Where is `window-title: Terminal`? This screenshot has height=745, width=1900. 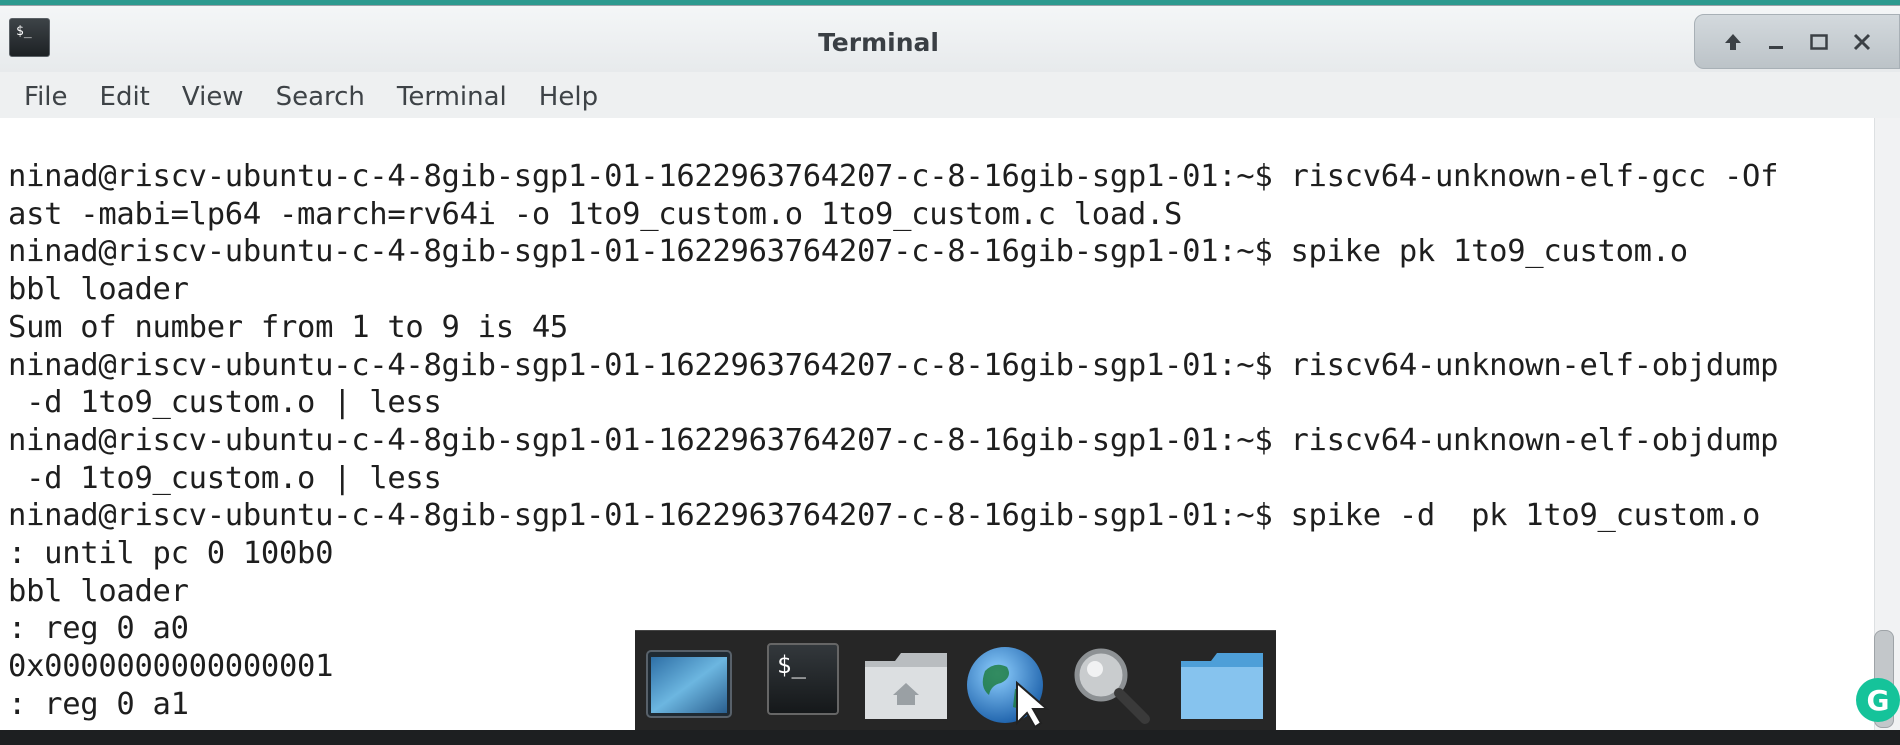
window-title: Terminal is located at coordinates (878, 42).